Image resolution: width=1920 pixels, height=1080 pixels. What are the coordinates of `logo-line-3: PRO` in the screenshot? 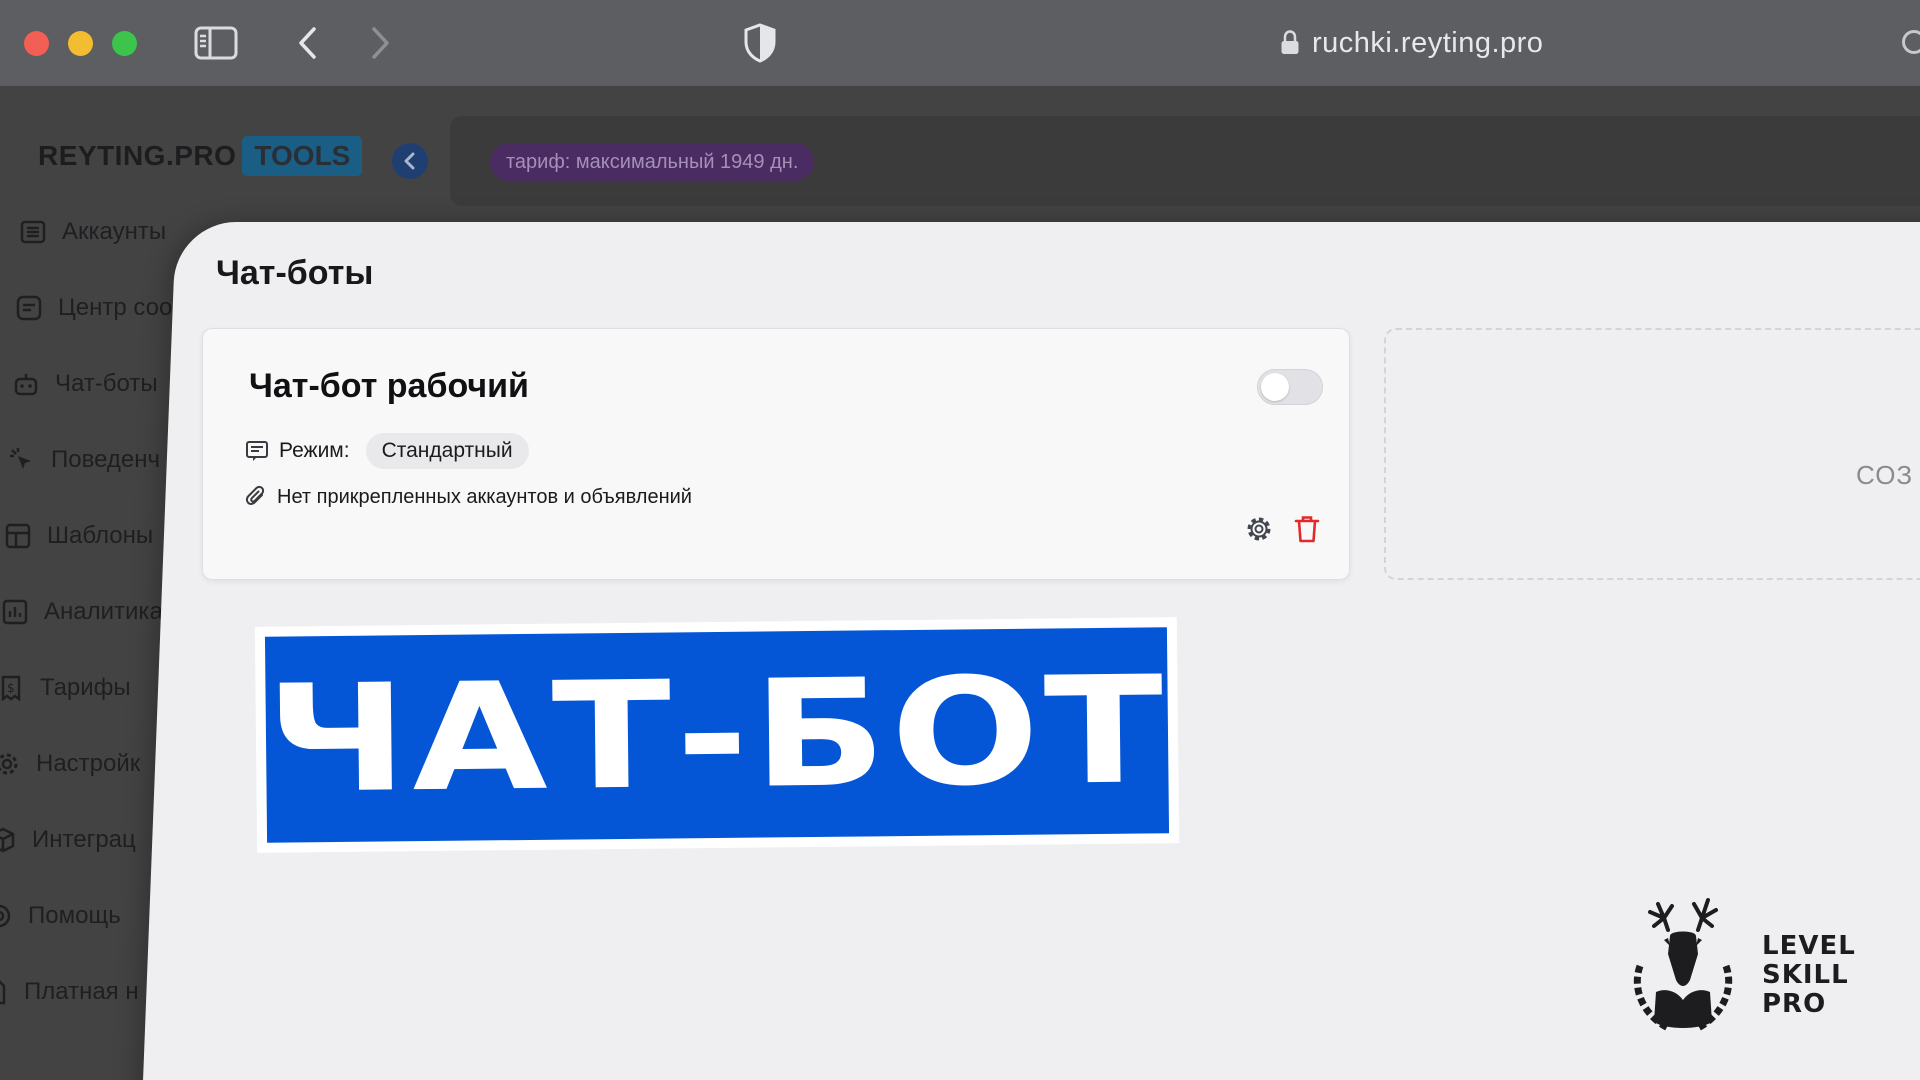 It's located at (1794, 1004).